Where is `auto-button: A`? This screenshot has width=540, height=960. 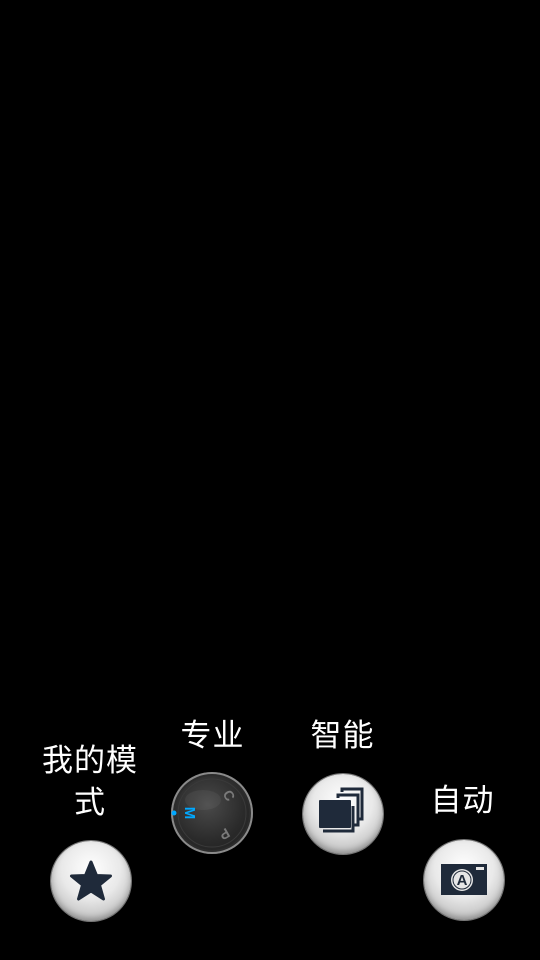 auto-button: A is located at coordinates (464, 880).